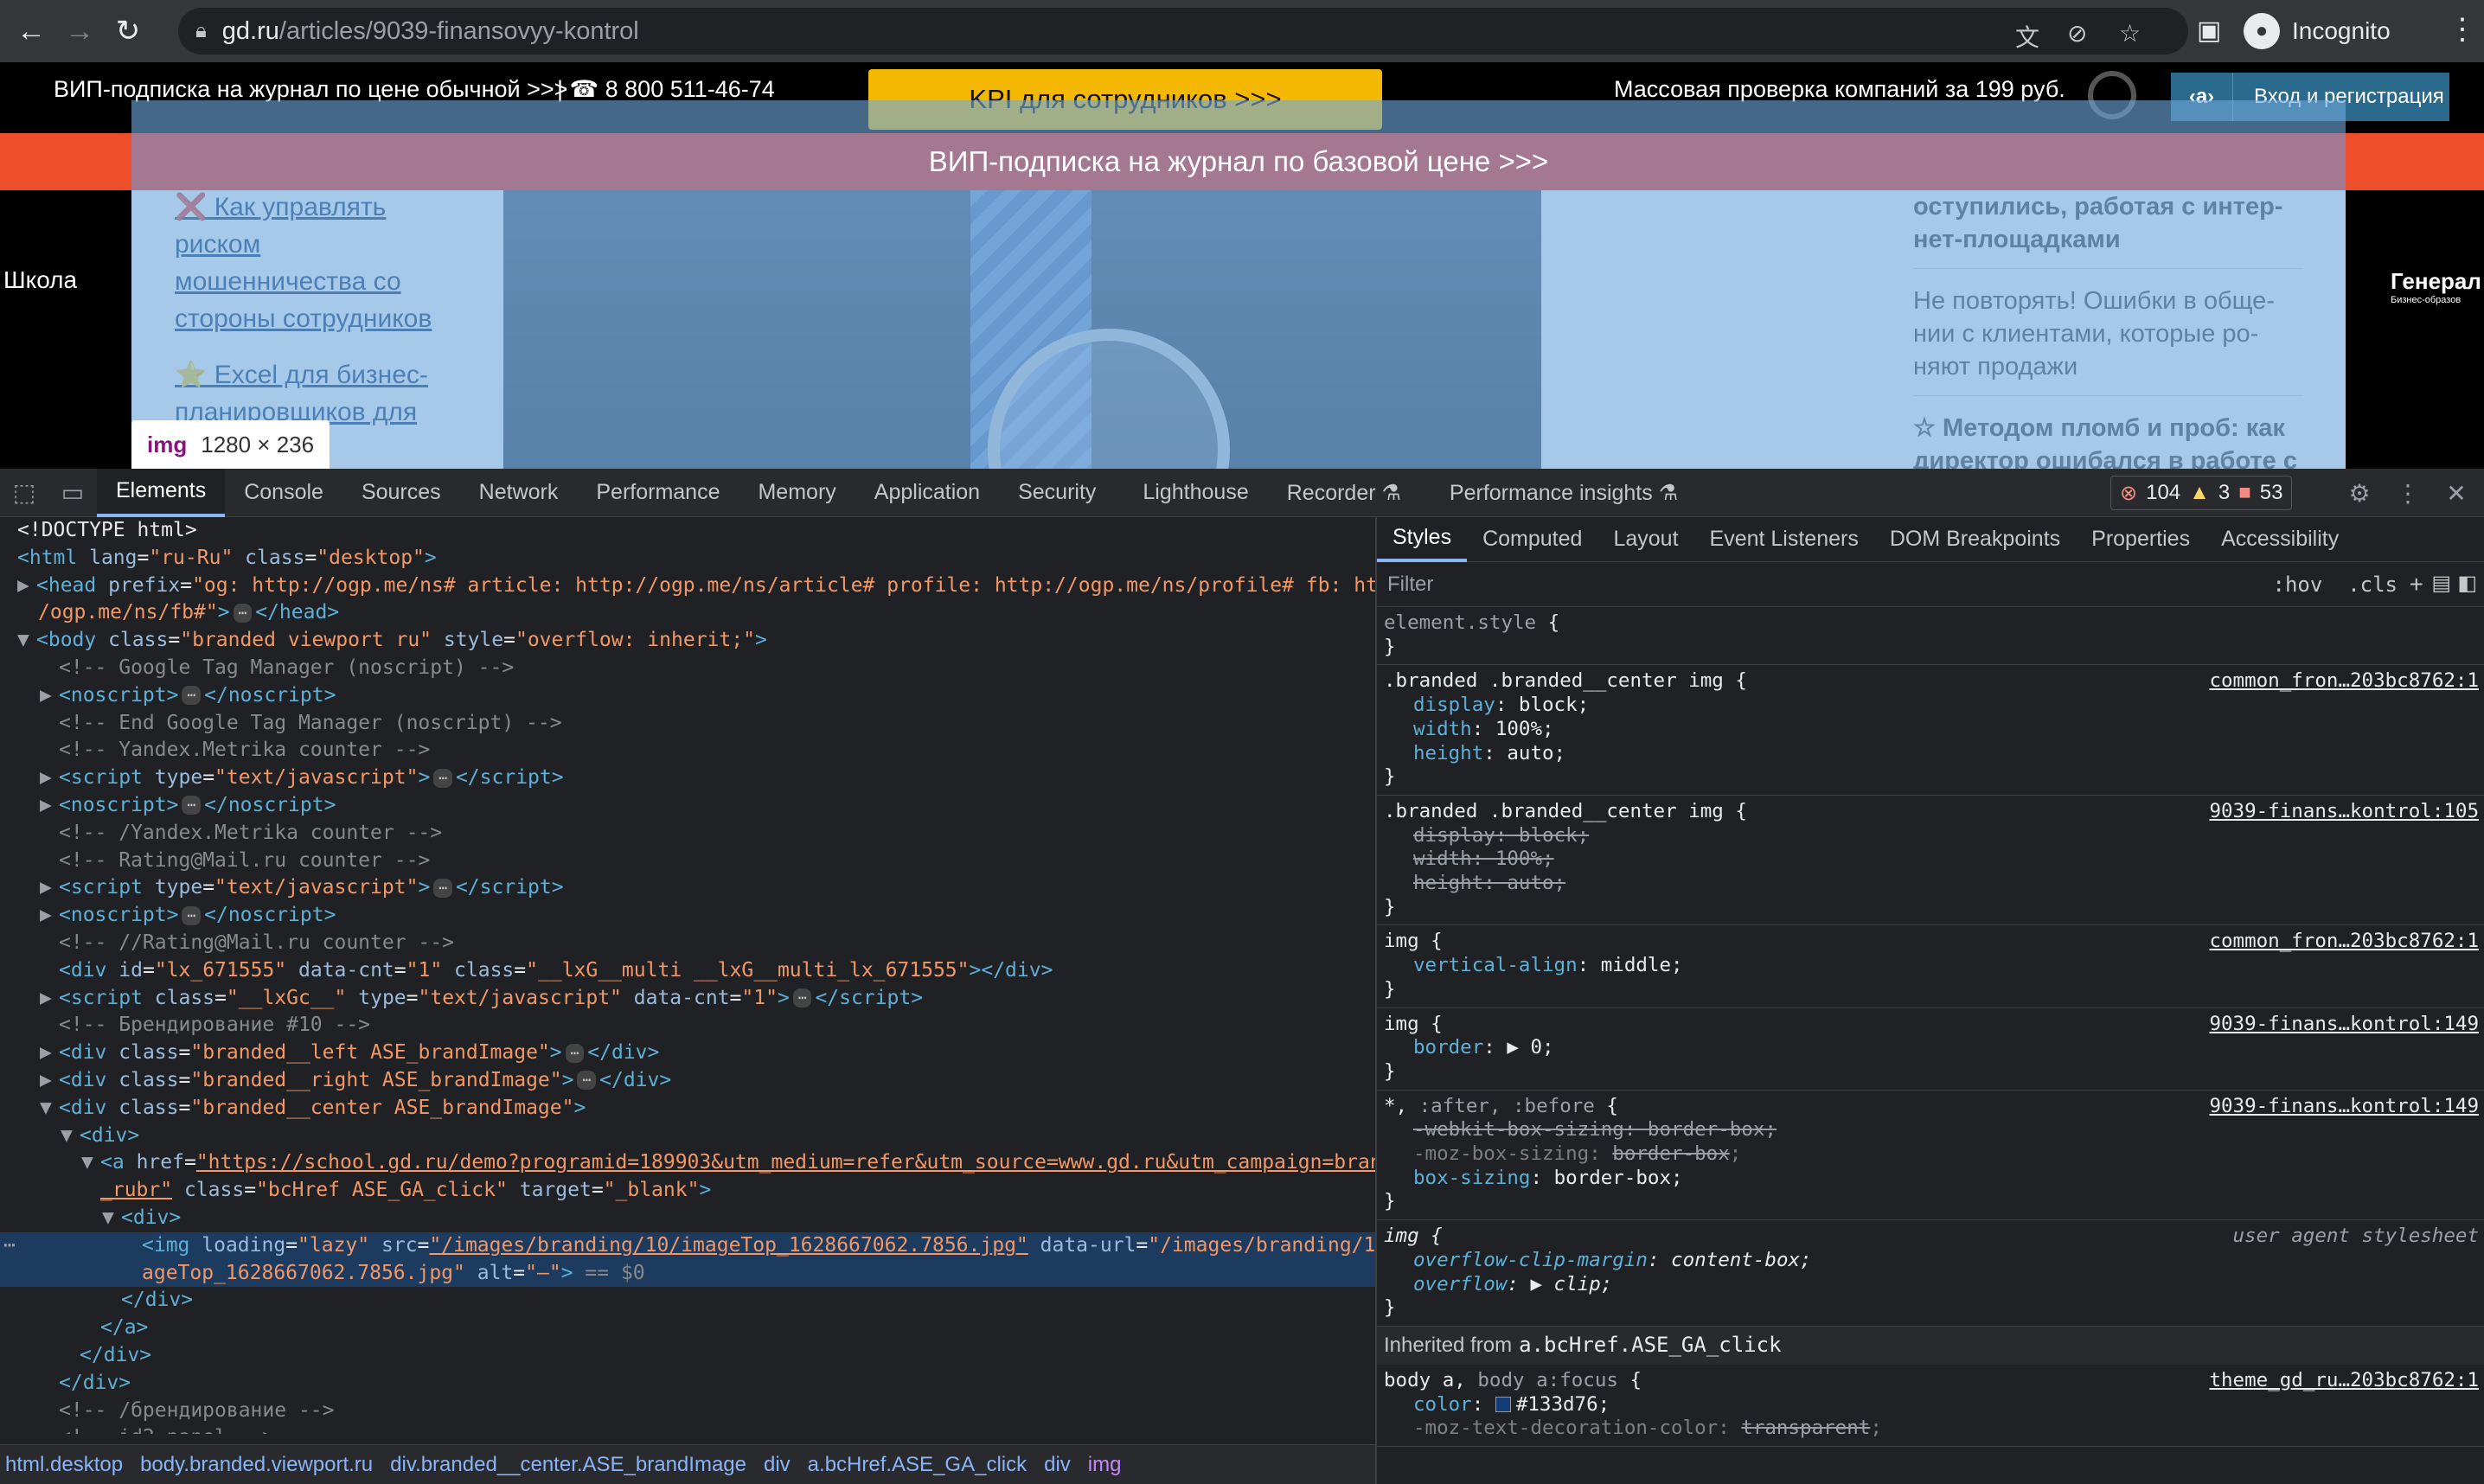 This screenshot has width=2484, height=1484. I want to click on tab-properties: Properties, so click(2141, 540).